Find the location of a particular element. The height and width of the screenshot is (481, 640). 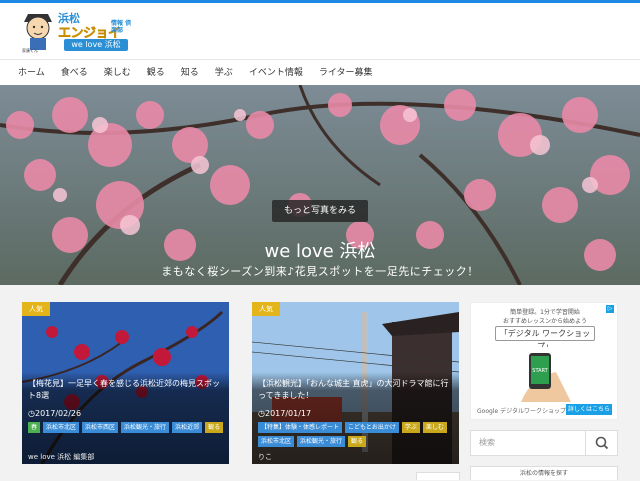

sidebar-widget-title: 浜松の情報を探す is located at coordinates (544, 473).